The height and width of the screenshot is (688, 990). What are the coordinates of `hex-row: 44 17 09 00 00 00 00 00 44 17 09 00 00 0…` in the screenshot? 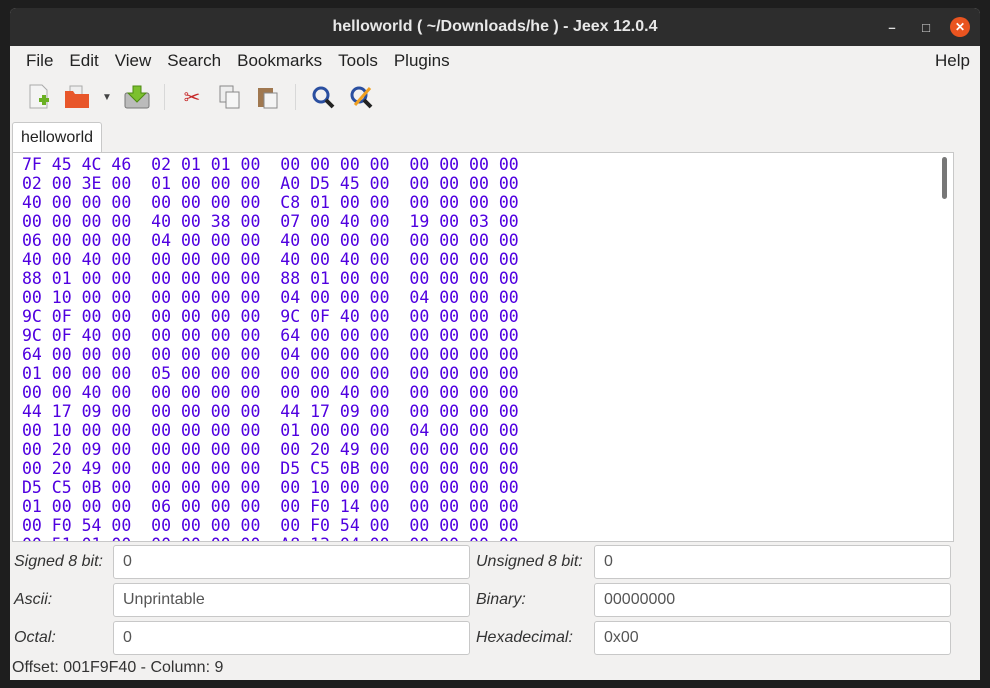 It's located at (270, 411).